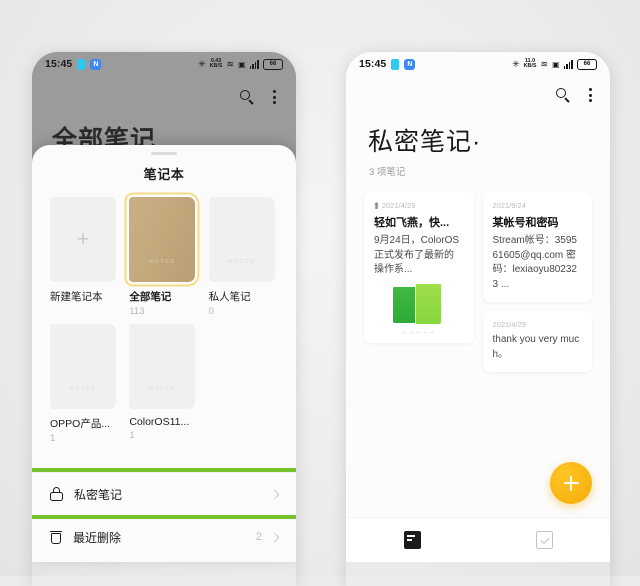 The height and width of the screenshot is (586, 640). What do you see at coordinates (56, 494) in the screenshot?
I see `lock-icon` at bounding box center [56, 494].